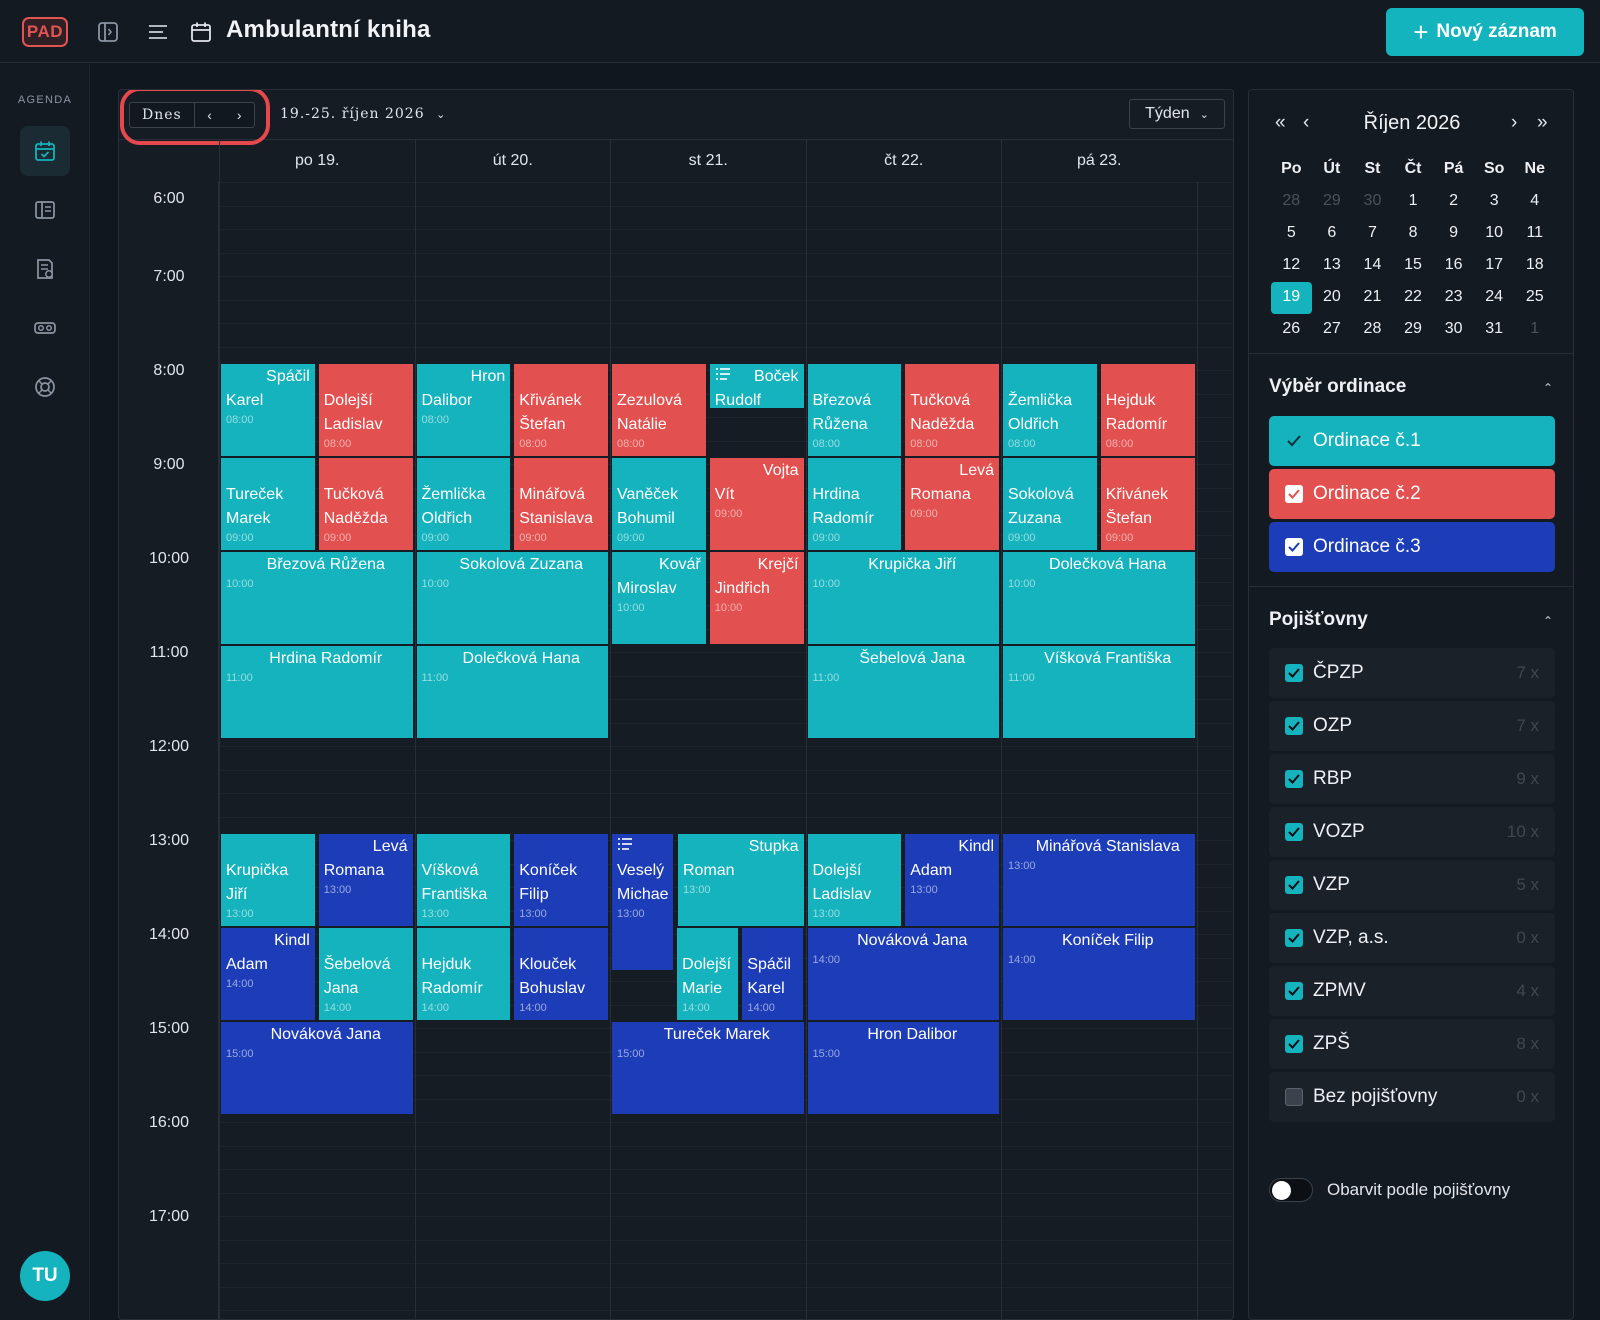 Image resolution: width=1600 pixels, height=1320 pixels. Describe the element at coordinates (1412, 1044) in the screenshot. I see `insurer-item: ZPŠ 8 x` at that location.